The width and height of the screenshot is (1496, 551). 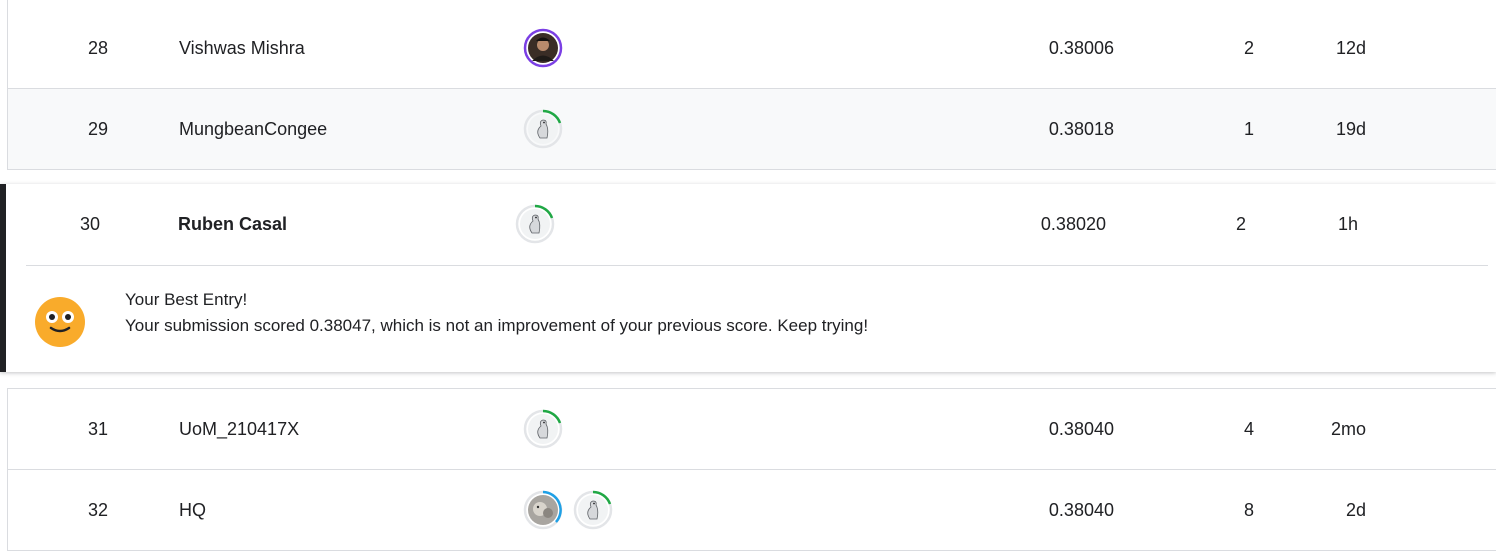 I want to click on last-submission-cell: 1h, so click(x=1347, y=224).